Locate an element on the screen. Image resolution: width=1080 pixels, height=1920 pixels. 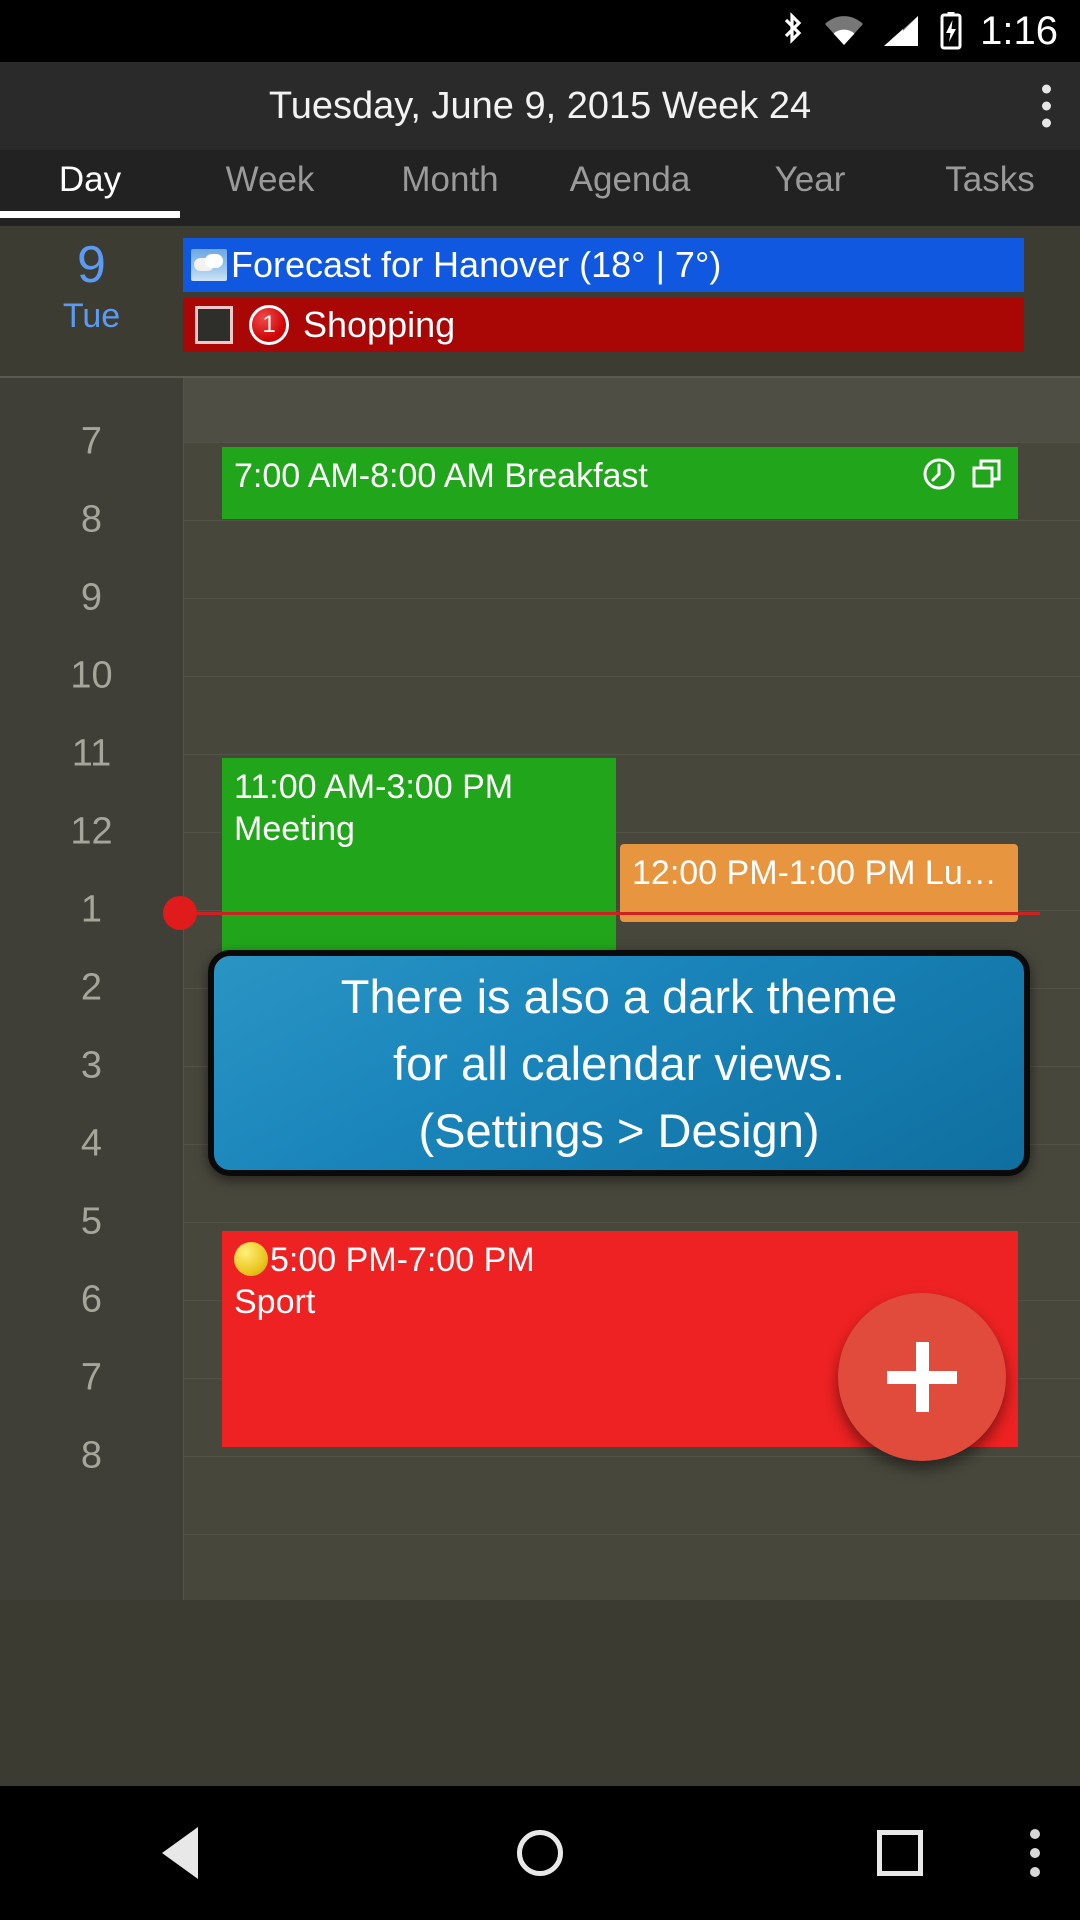
tab-agenda: Agenda is located at coordinates (630, 180).